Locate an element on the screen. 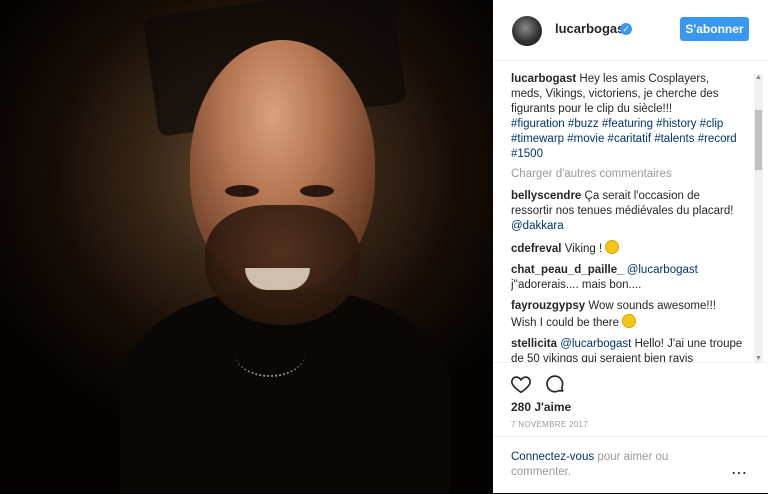 The image size is (768, 494). photo-necklace is located at coordinates (270, 353).